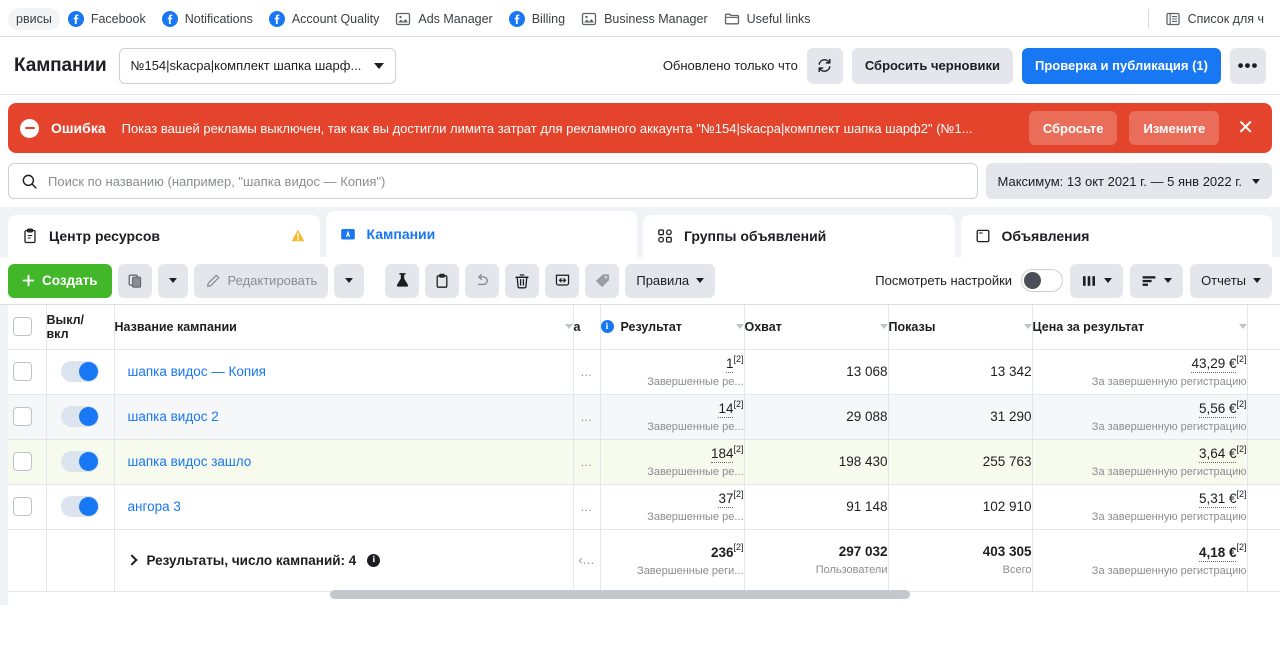 The width and height of the screenshot is (1280, 649). I want to click on header-cost-per-result: Цена за результат, so click(1140, 327).